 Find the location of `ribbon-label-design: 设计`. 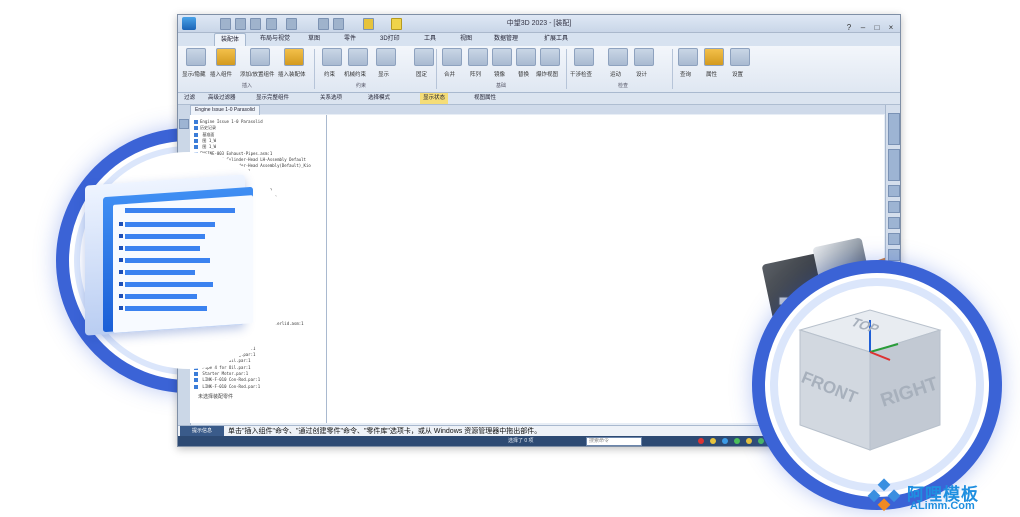

ribbon-label-design: 设计 is located at coordinates (642, 75).